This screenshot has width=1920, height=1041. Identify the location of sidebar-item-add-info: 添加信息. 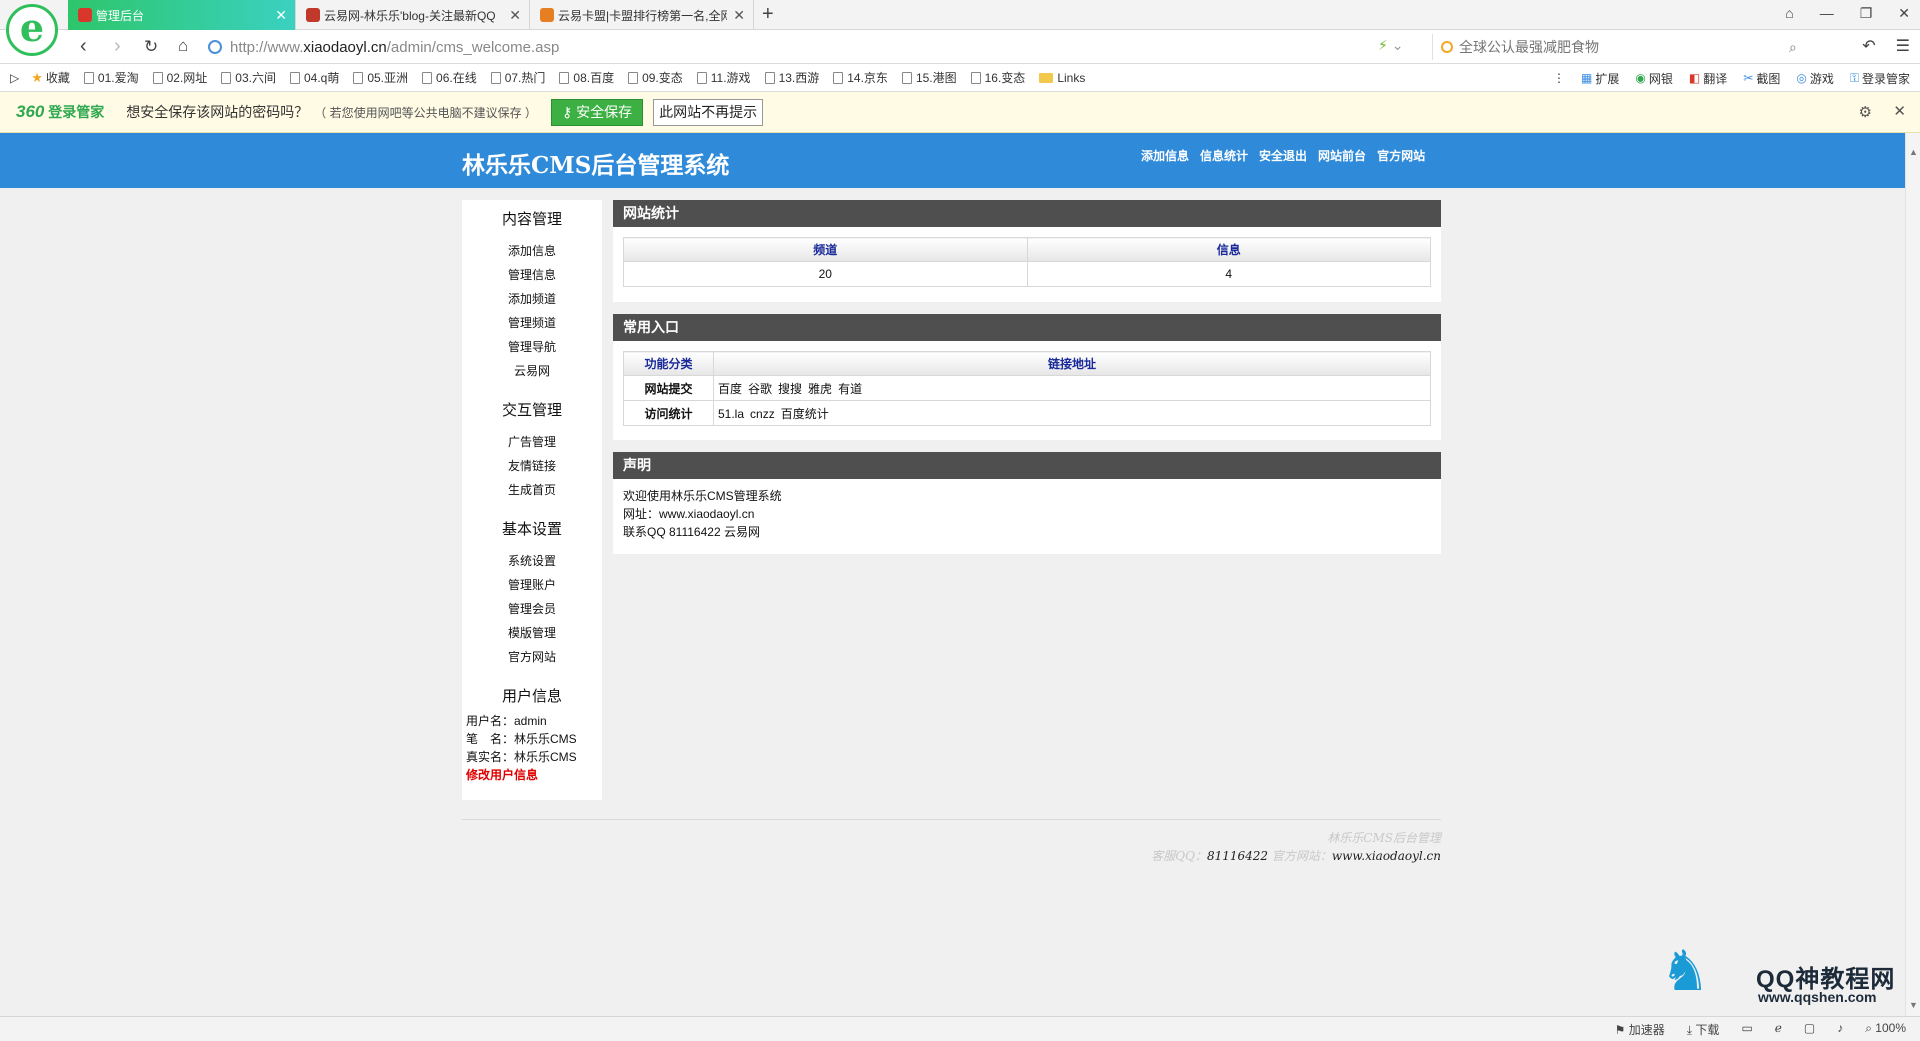
(532, 251).